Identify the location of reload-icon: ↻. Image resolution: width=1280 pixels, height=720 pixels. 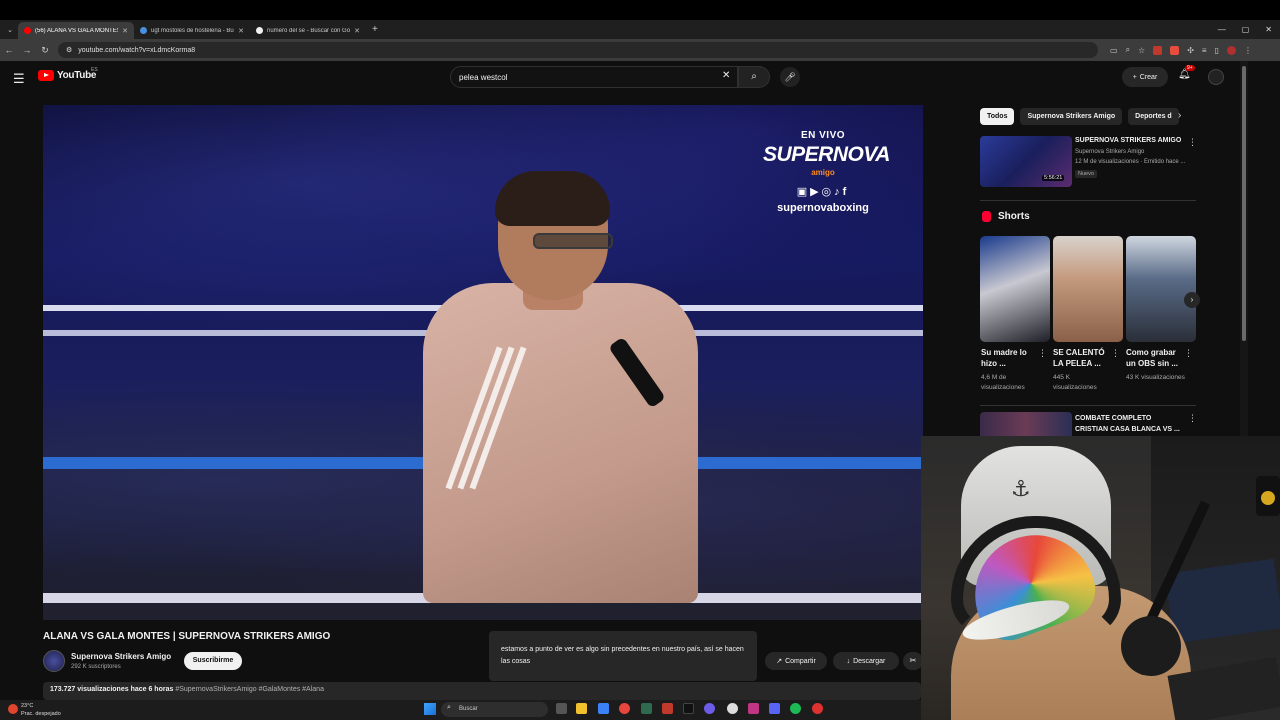
(45, 50).